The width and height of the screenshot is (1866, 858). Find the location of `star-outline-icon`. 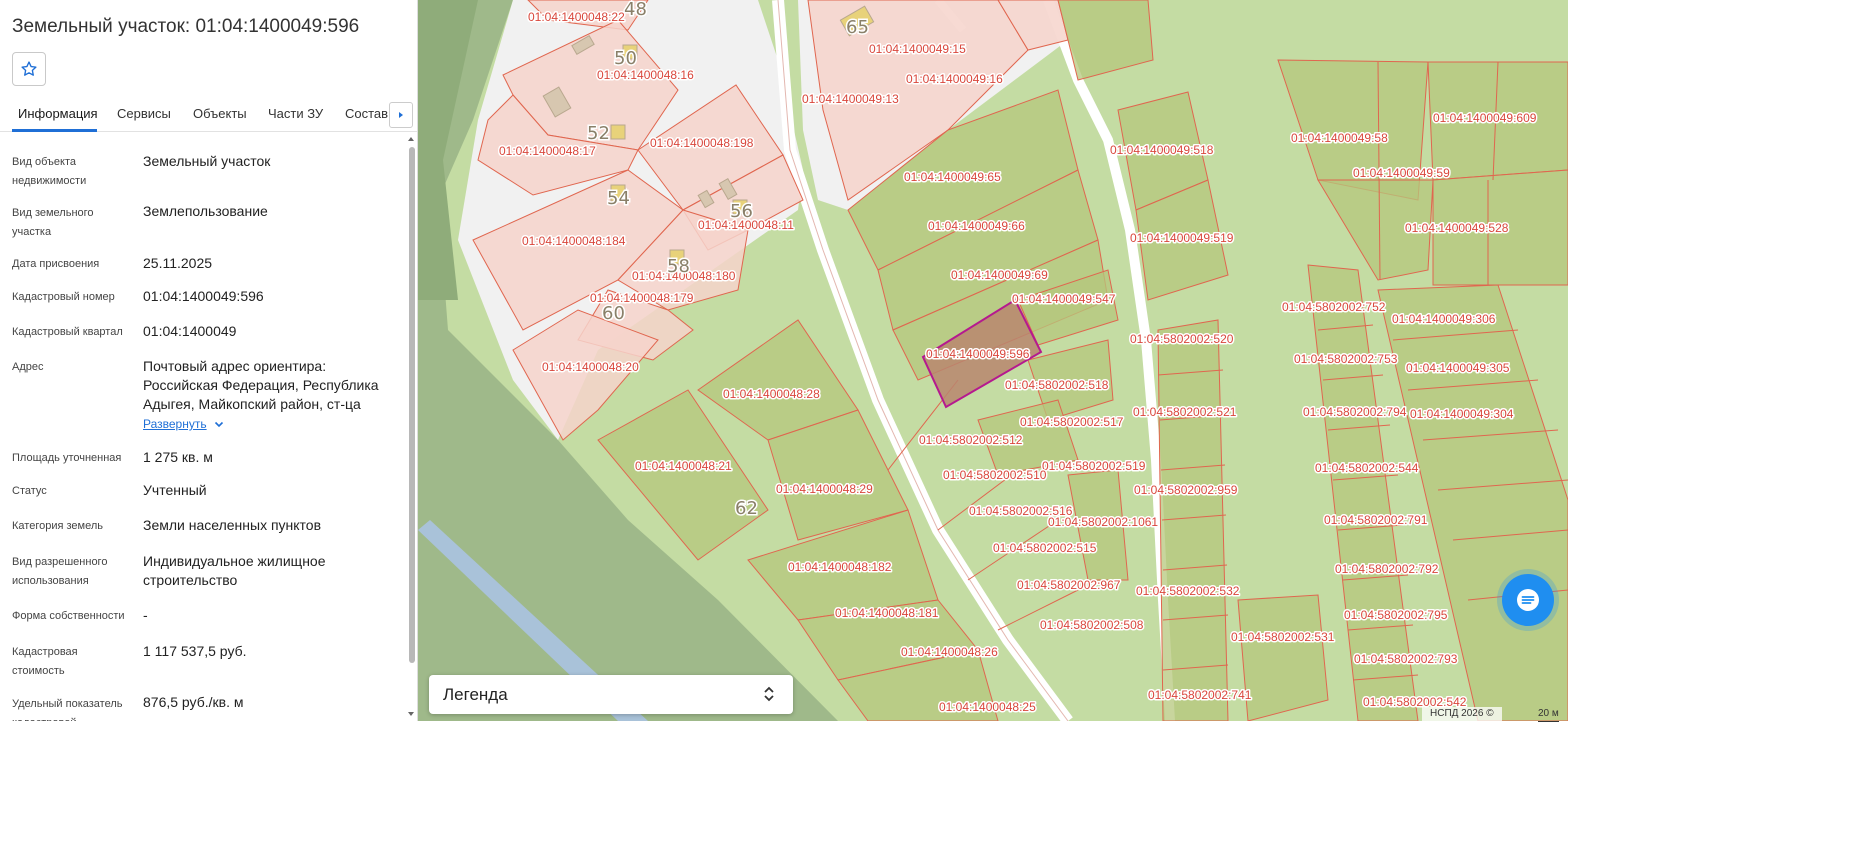

star-outline-icon is located at coordinates (29, 68).